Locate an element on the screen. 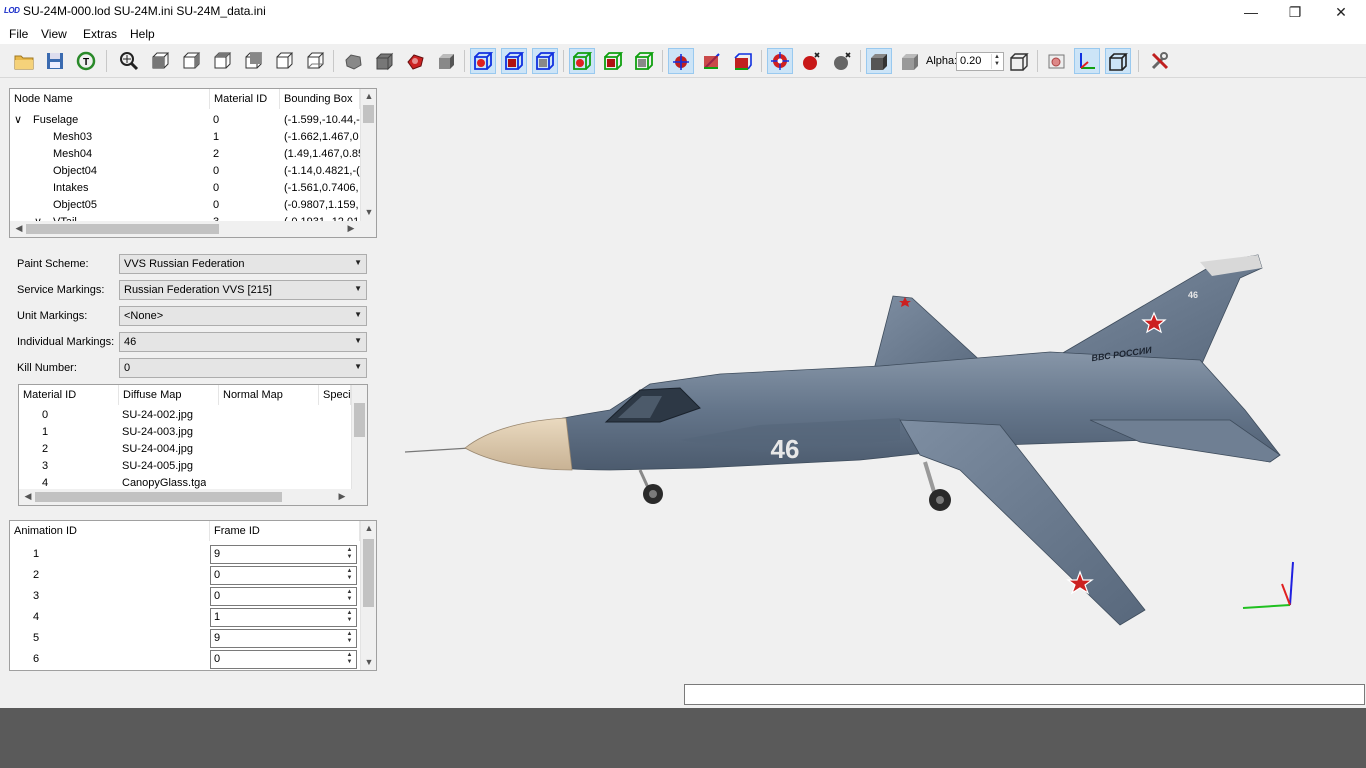 The height and width of the screenshot is (768, 1366). unit-markings-value: <None> is located at coordinates (144, 316).